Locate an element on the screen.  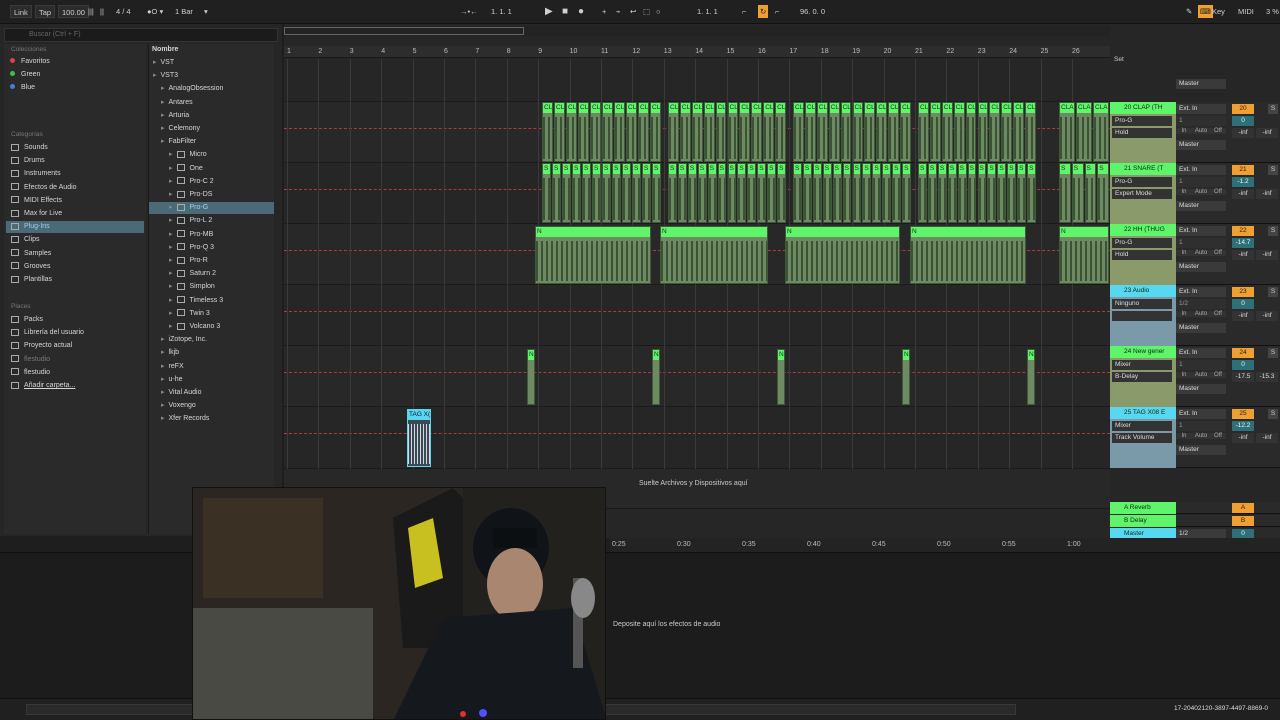
return-track-name: A Reverb is located at coordinates (1143, 508).